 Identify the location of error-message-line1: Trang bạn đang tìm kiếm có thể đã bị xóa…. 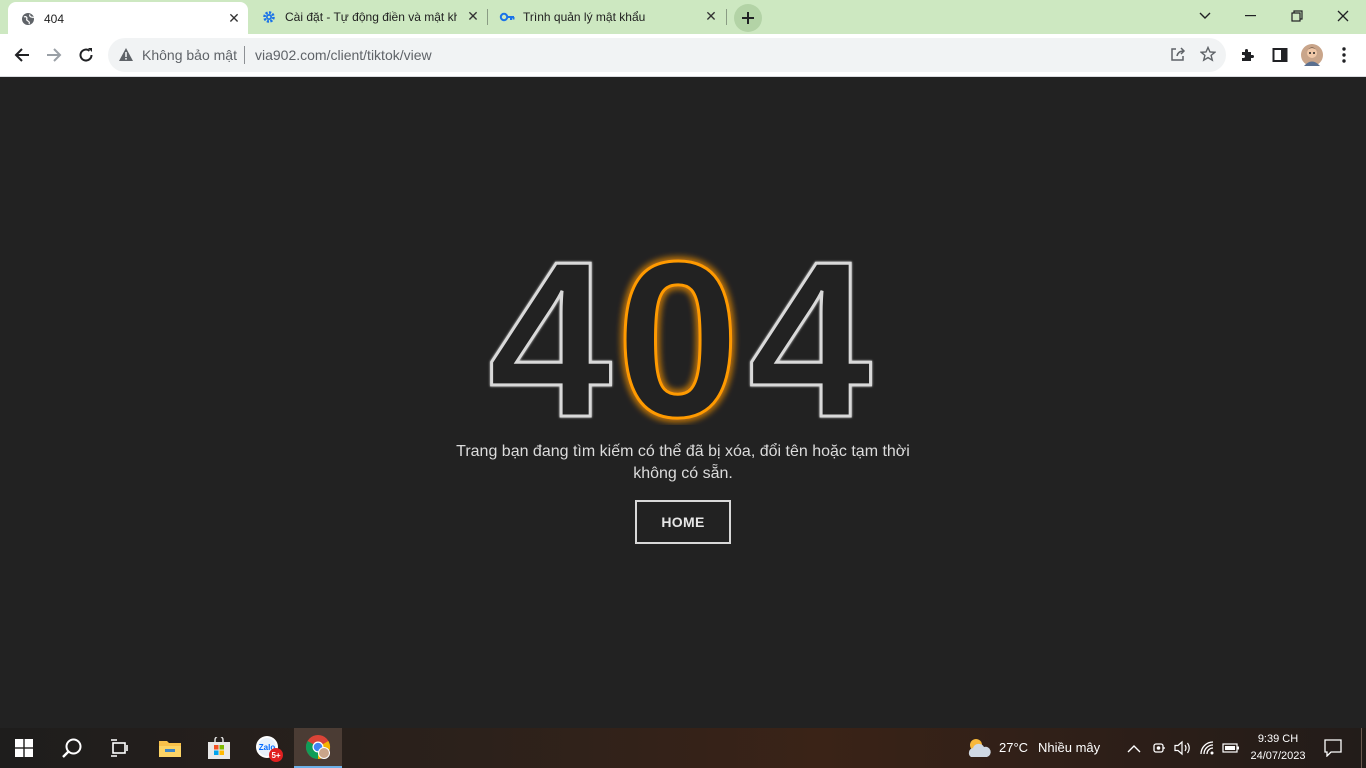
(683, 451).